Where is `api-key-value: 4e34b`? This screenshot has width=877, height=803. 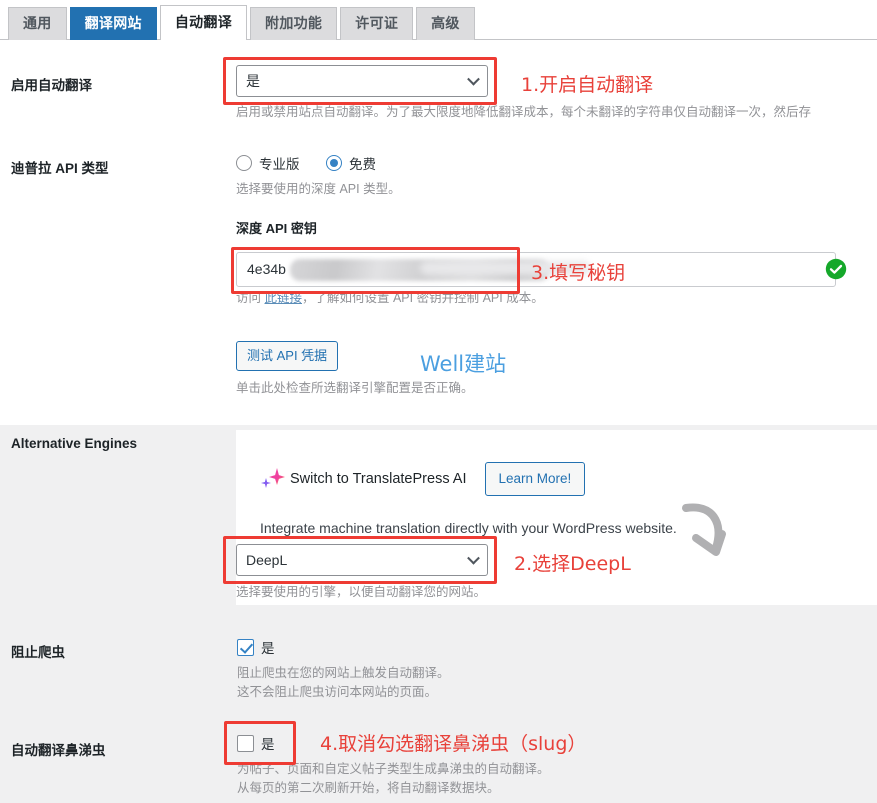
api-key-value: 4e34b is located at coordinates (266, 269).